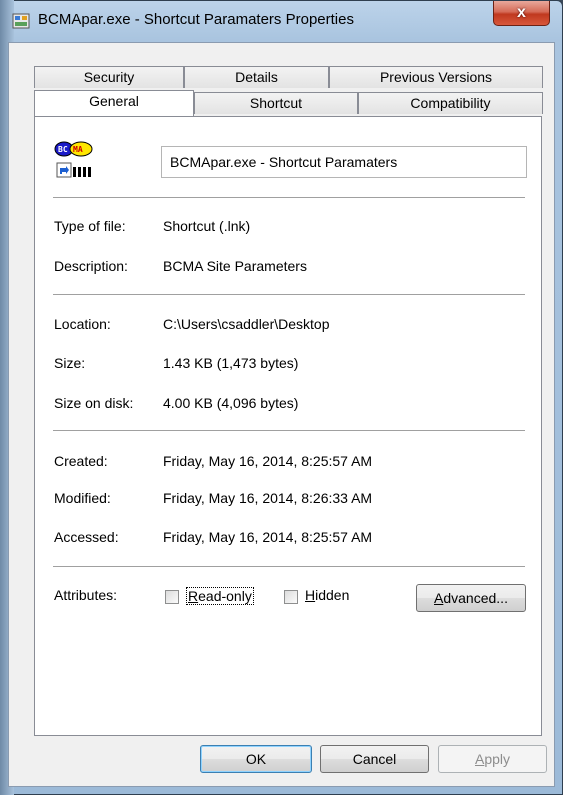  What do you see at coordinates (492, 759) in the screenshot?
I see `apply-button: Apply` at bounding box center [492, 759].